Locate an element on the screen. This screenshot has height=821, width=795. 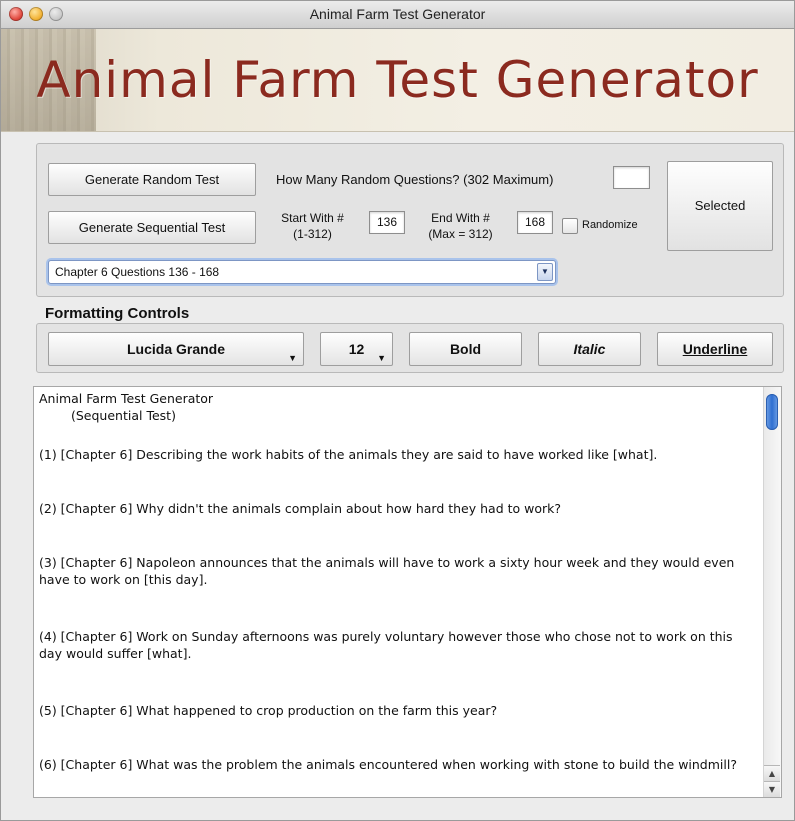
underline-button: Underline is located at coordinates (715, 349).